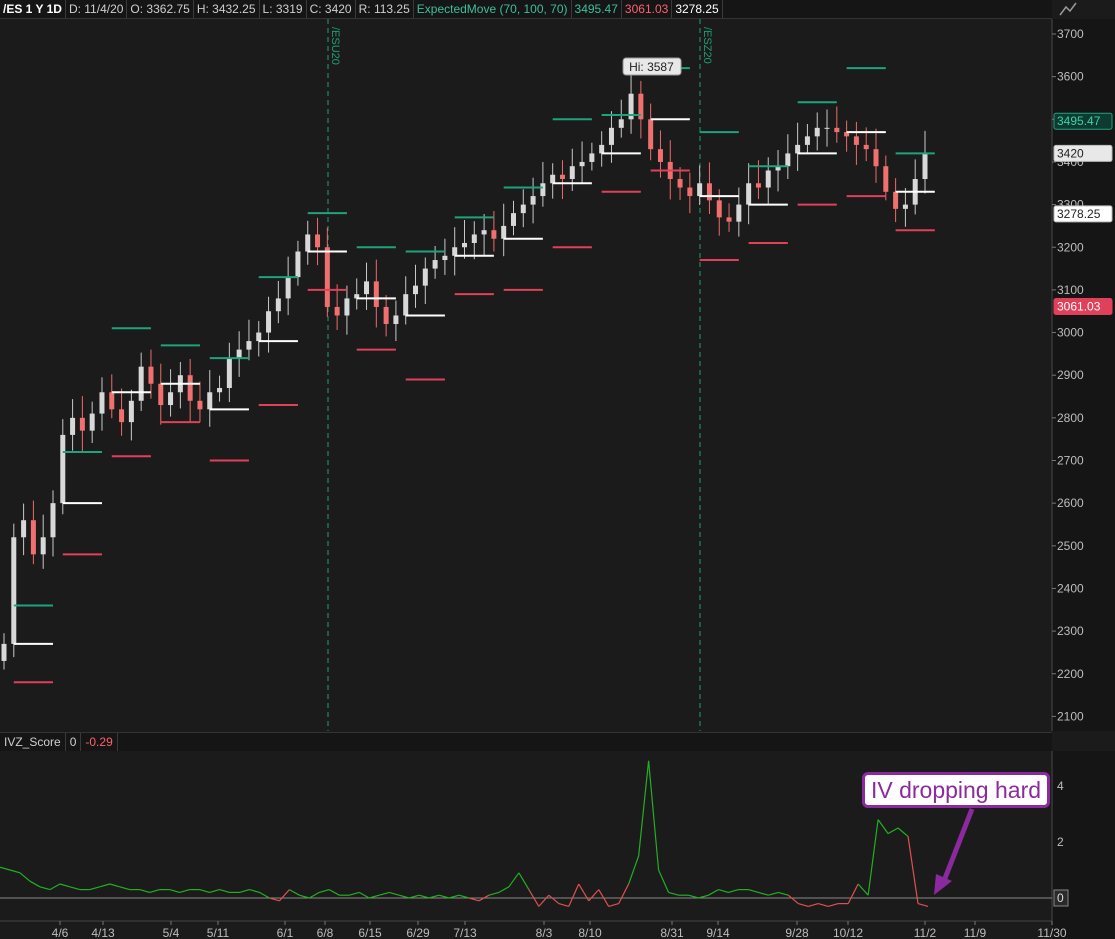  I want to click on oscillator-name: IVZ_Score, so click(33, 742).